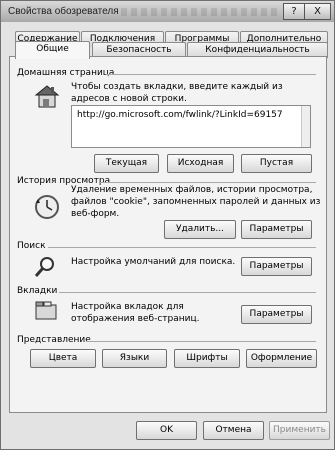 The image size is (335, 450). Describe the element at coordinates (153, 262) in the screenshot. I see `search-description: Настройка умолчаний для поиска.` at that location.